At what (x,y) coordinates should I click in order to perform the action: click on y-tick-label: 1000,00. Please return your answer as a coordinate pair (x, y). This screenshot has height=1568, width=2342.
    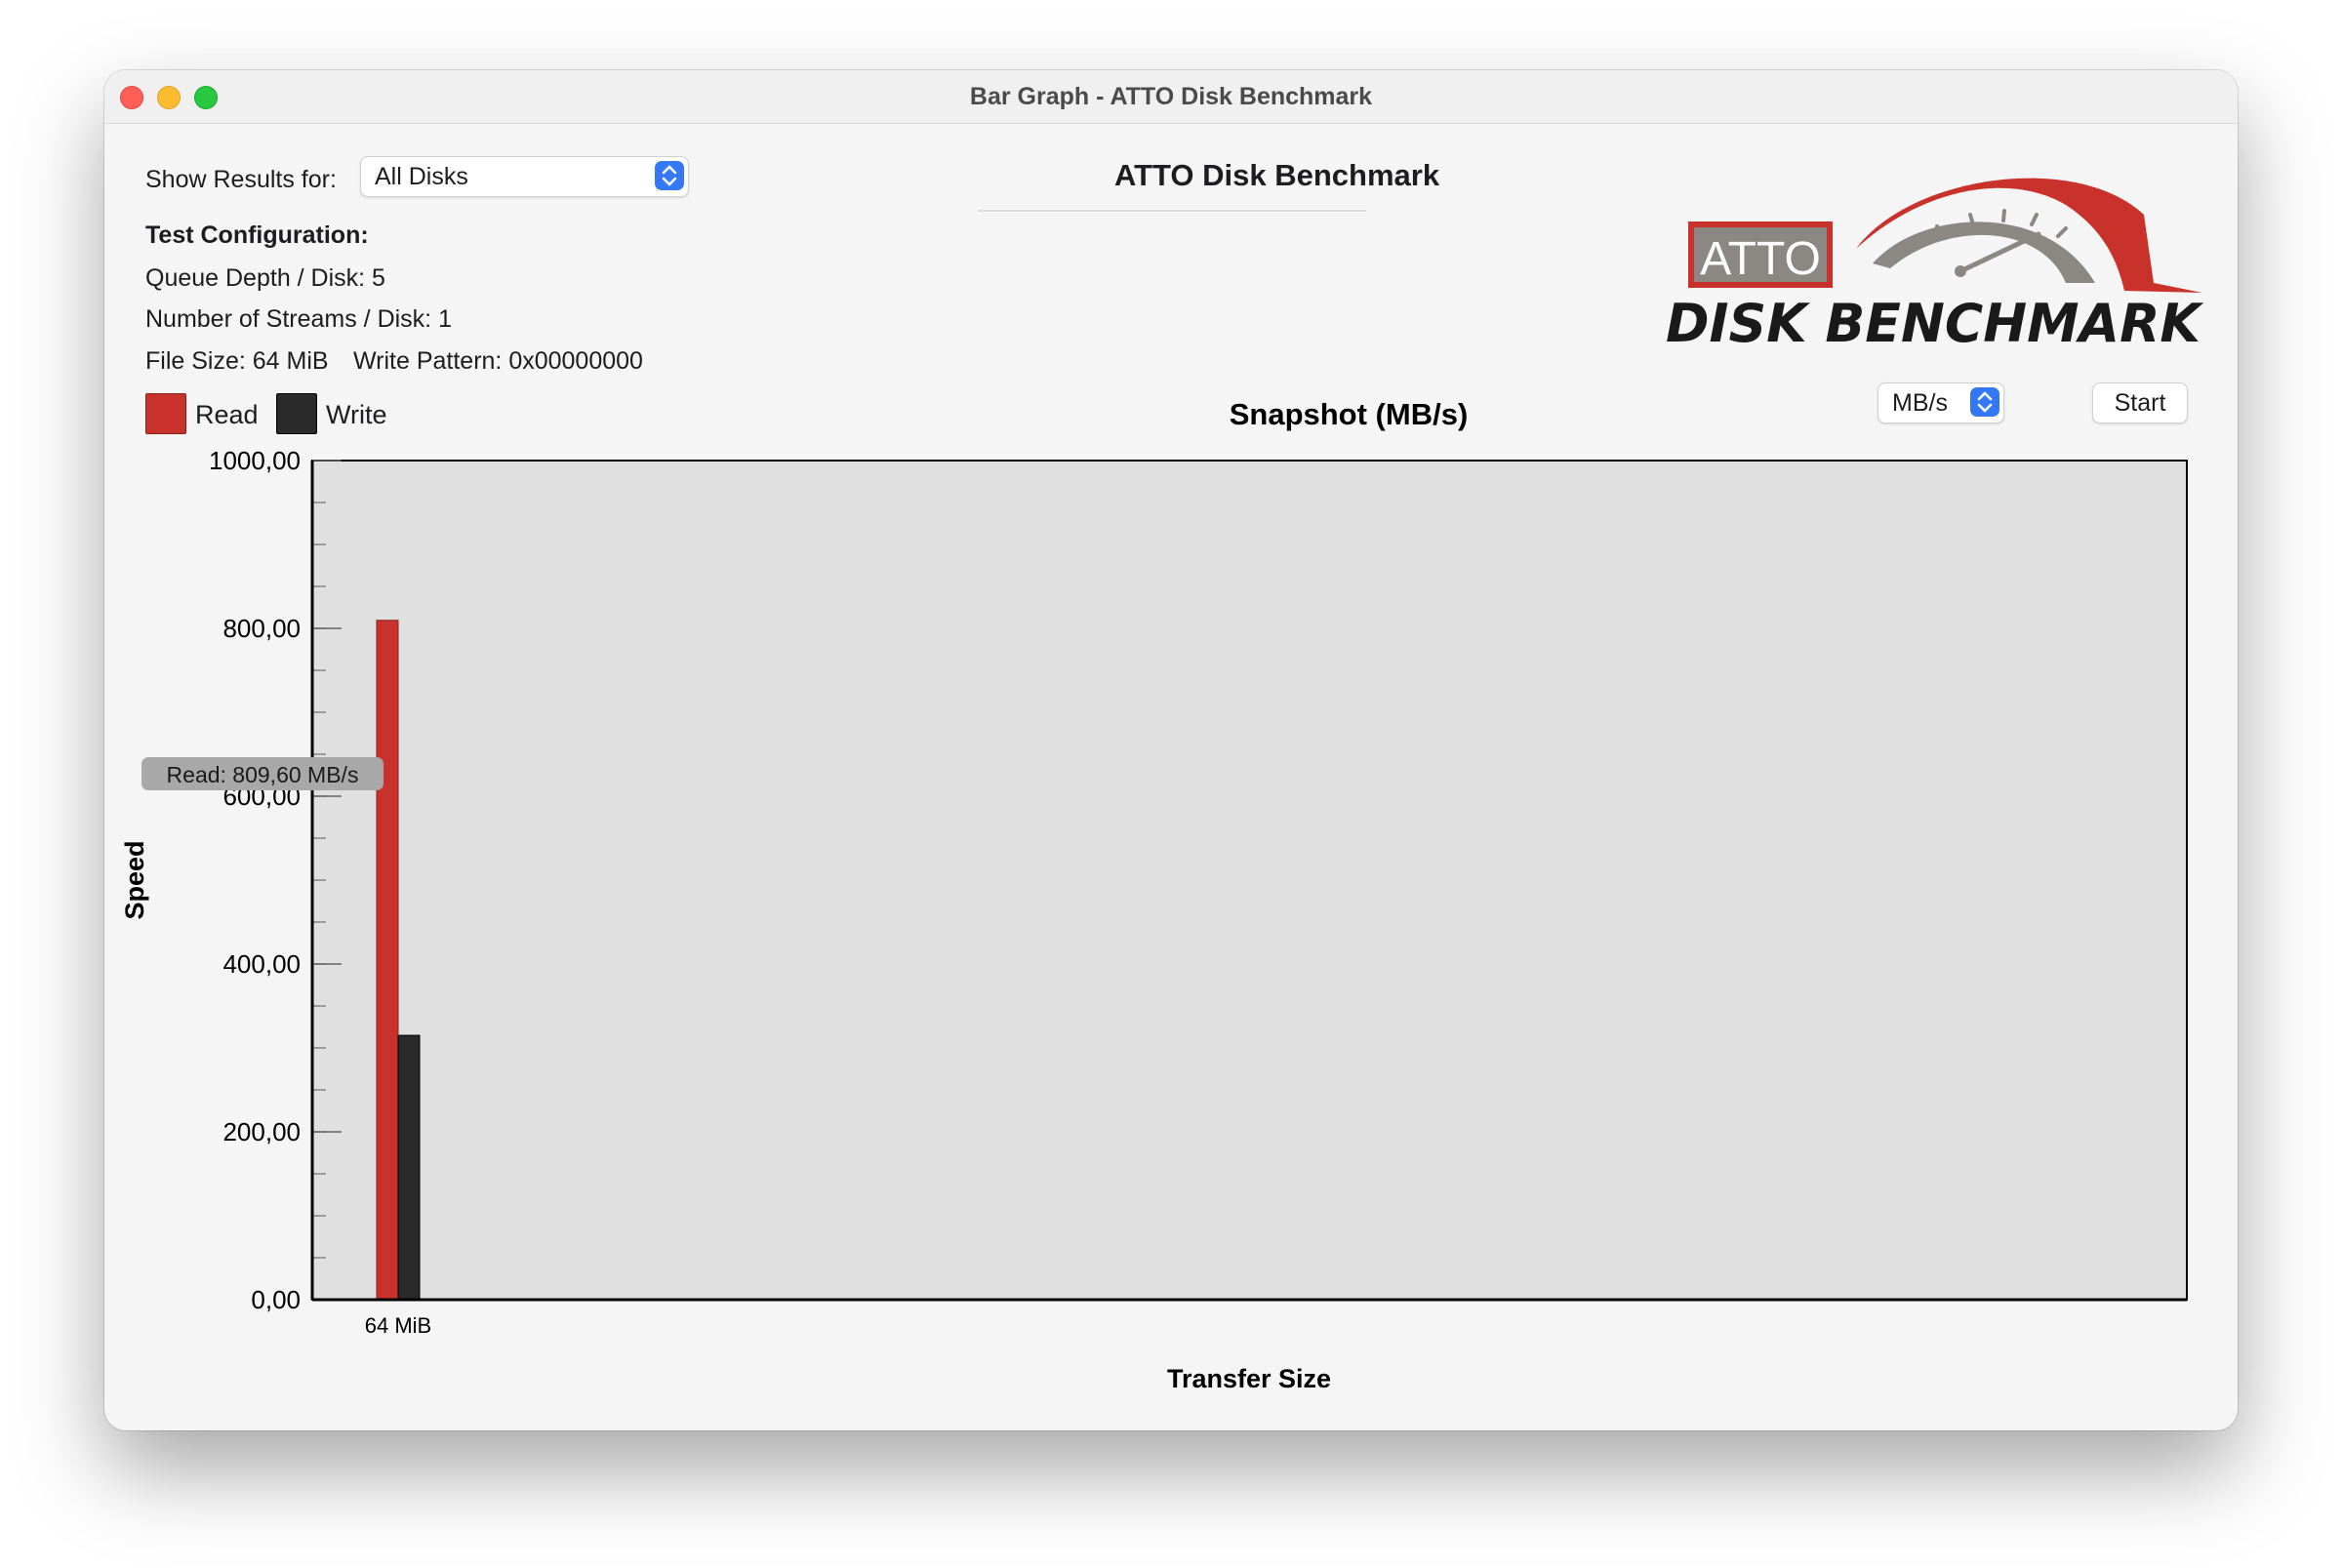
    Looking at the image, I should click on (255, 460).